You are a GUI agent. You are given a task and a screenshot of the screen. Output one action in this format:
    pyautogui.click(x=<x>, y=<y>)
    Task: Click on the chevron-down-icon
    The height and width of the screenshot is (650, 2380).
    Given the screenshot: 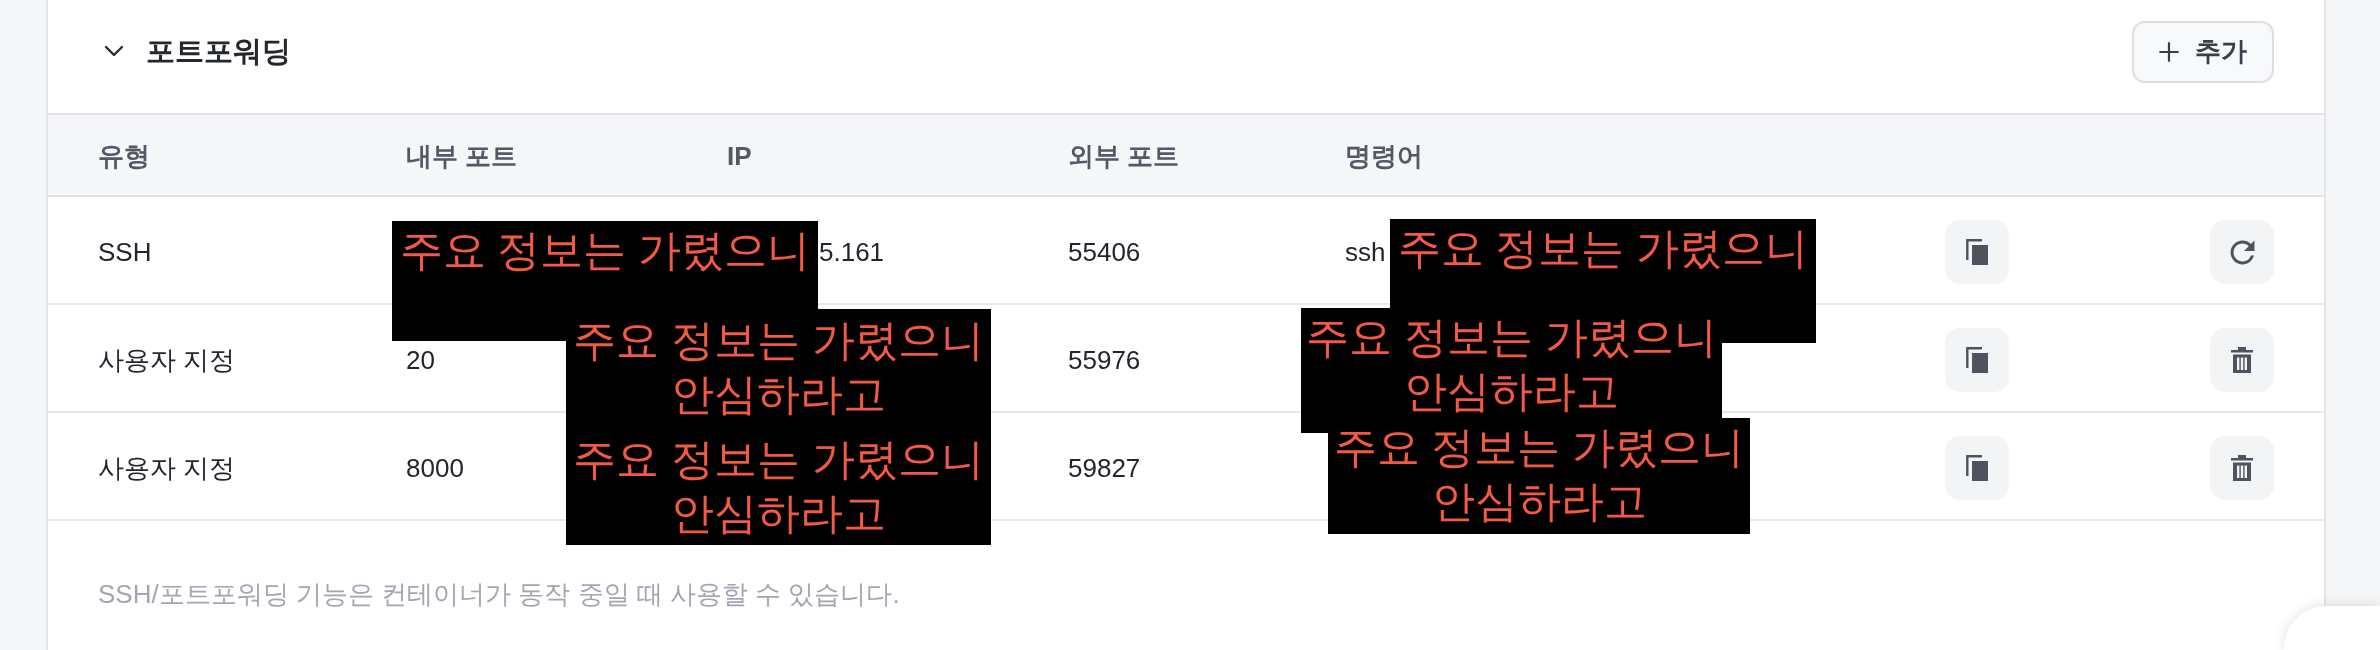 What is the action you would take?
    pyautogui.click(x=114, y=51)
    